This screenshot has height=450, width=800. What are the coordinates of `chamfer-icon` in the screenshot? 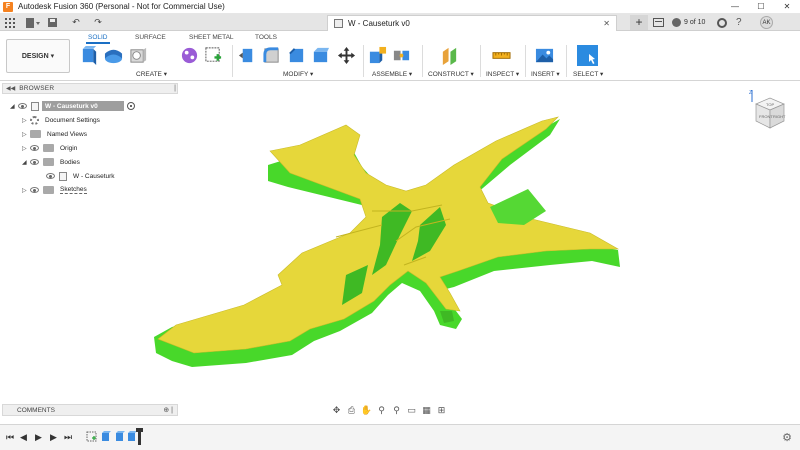 It's located at (296, 55).